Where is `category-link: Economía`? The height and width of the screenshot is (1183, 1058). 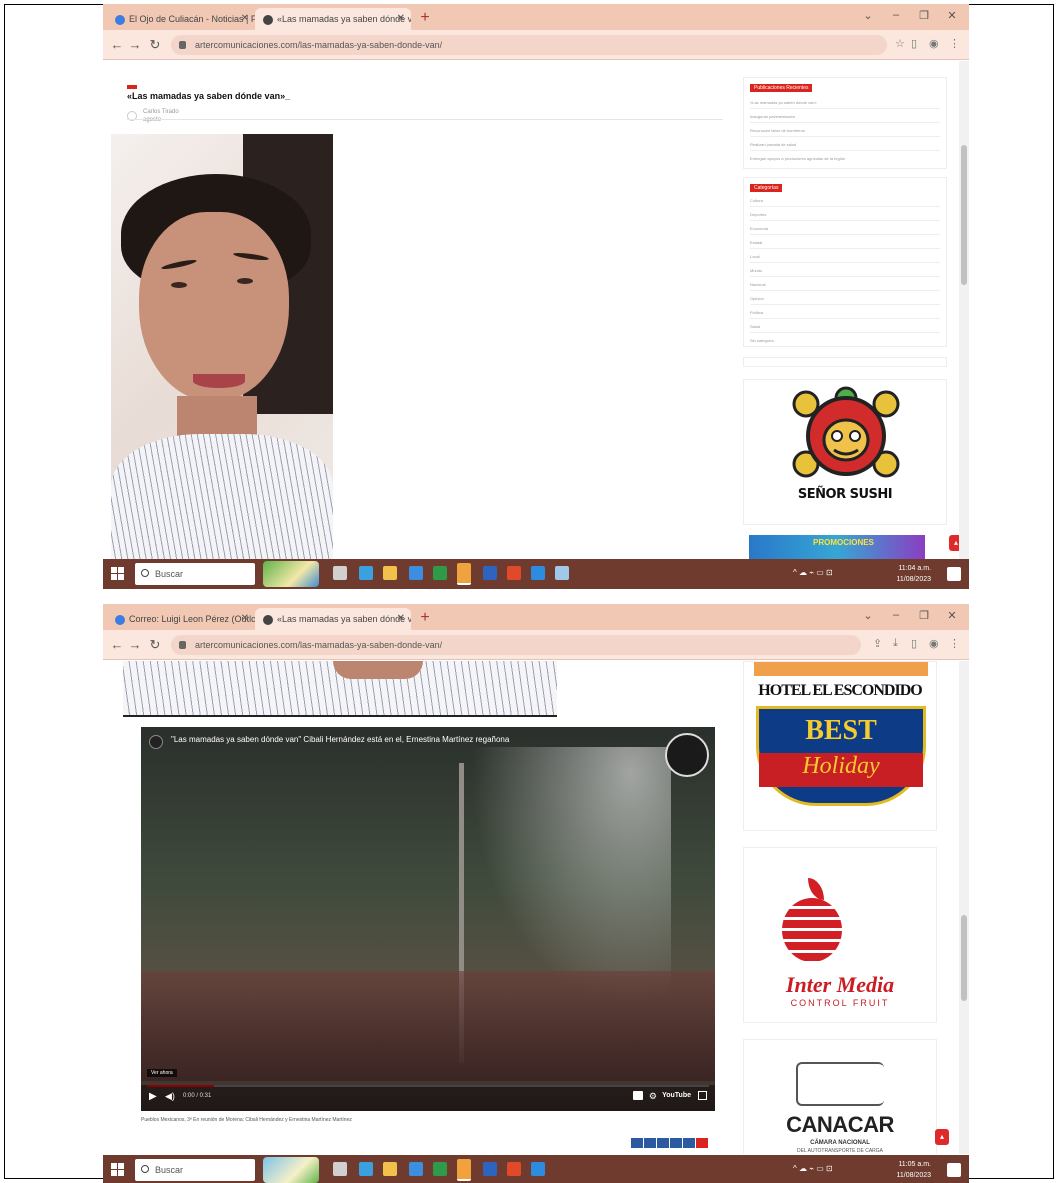 category-link: Economía is located at coordinates (759, 228).